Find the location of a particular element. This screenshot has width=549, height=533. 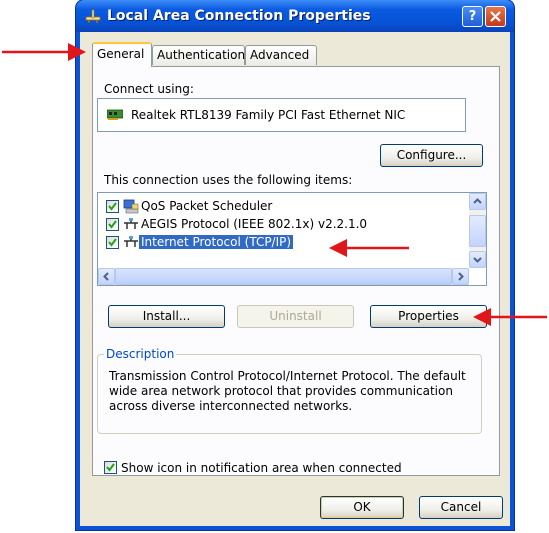

scroll-up-button is located at coordinates (477, 201).